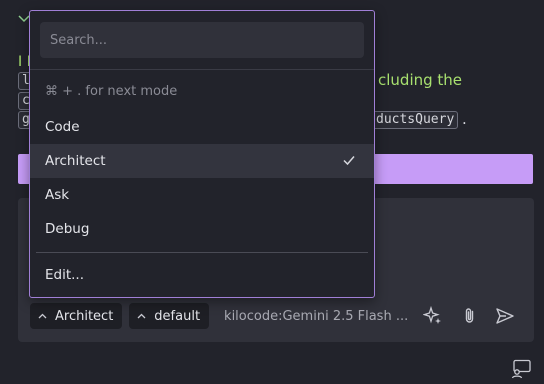  What do you see at coordinates (521, 369) in the screenshot?
I see `feedback-chat-icon` at bounding box center [521, 369].